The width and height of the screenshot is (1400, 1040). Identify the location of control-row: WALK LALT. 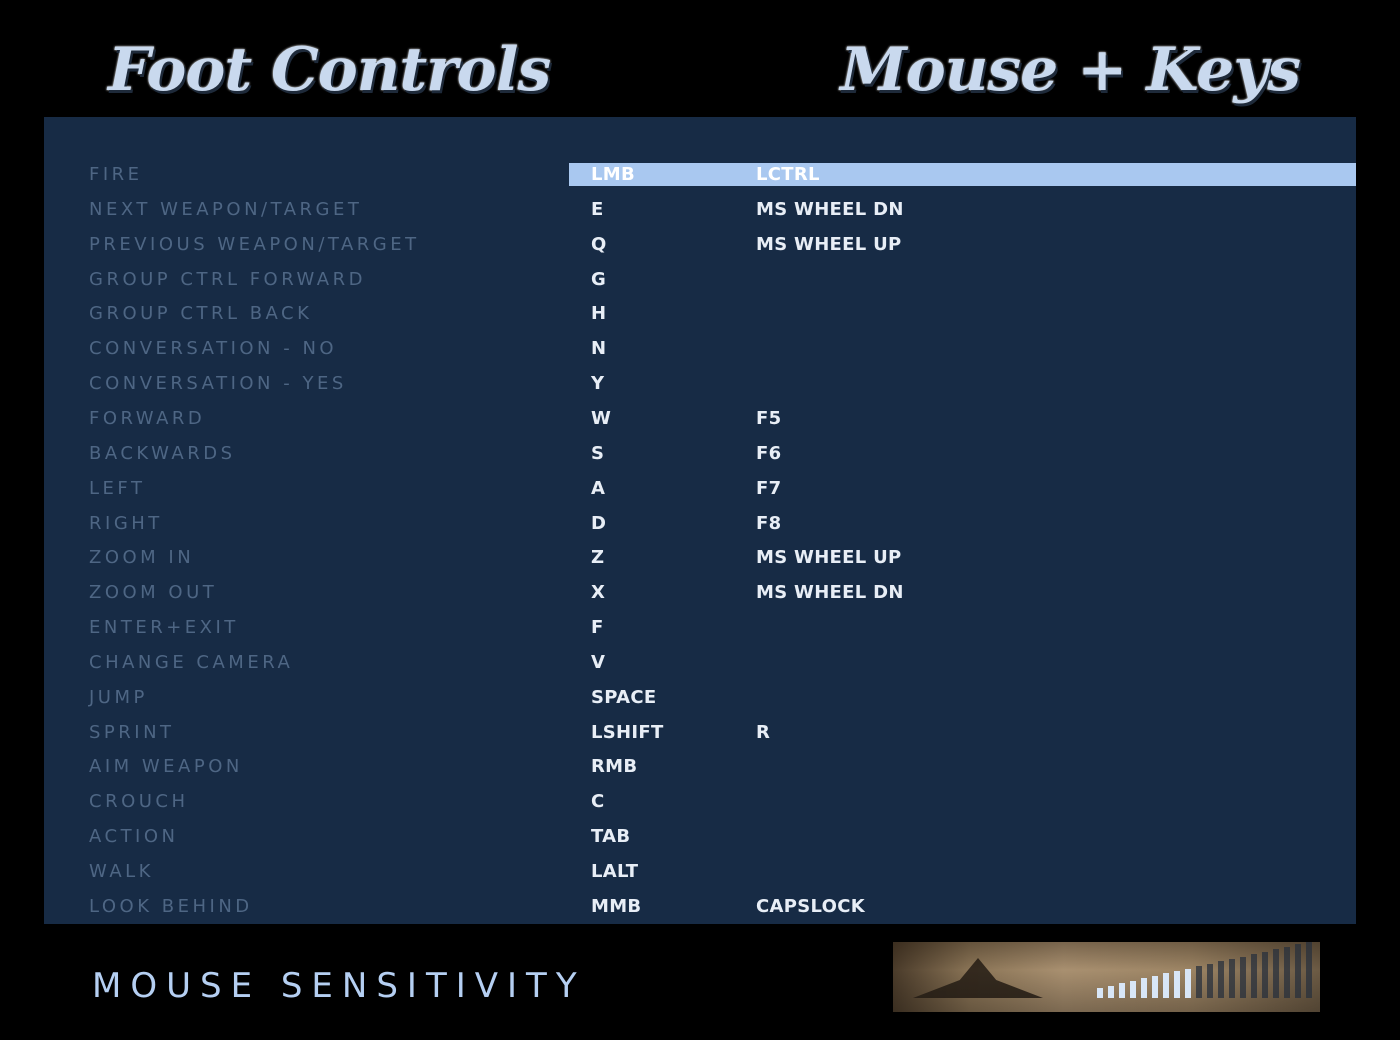
(678, 871).